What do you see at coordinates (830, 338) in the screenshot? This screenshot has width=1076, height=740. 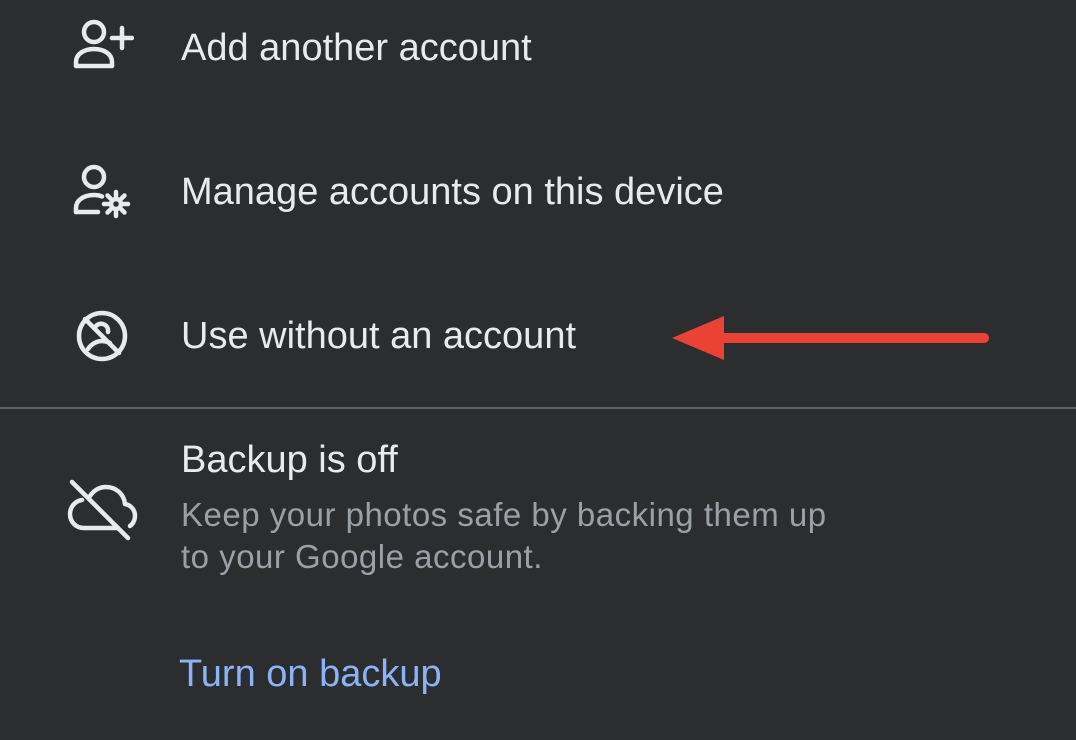 I see `annotation-arrow` at bounding box center [830, 338].